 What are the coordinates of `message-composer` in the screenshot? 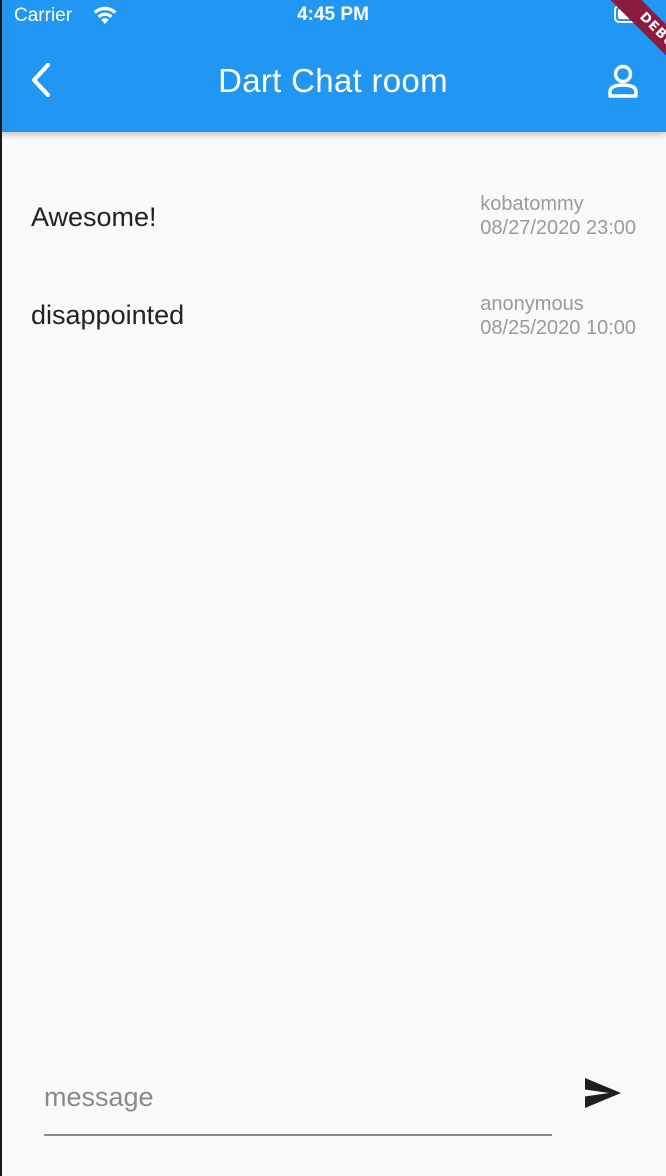 It's located at (333, 1118).